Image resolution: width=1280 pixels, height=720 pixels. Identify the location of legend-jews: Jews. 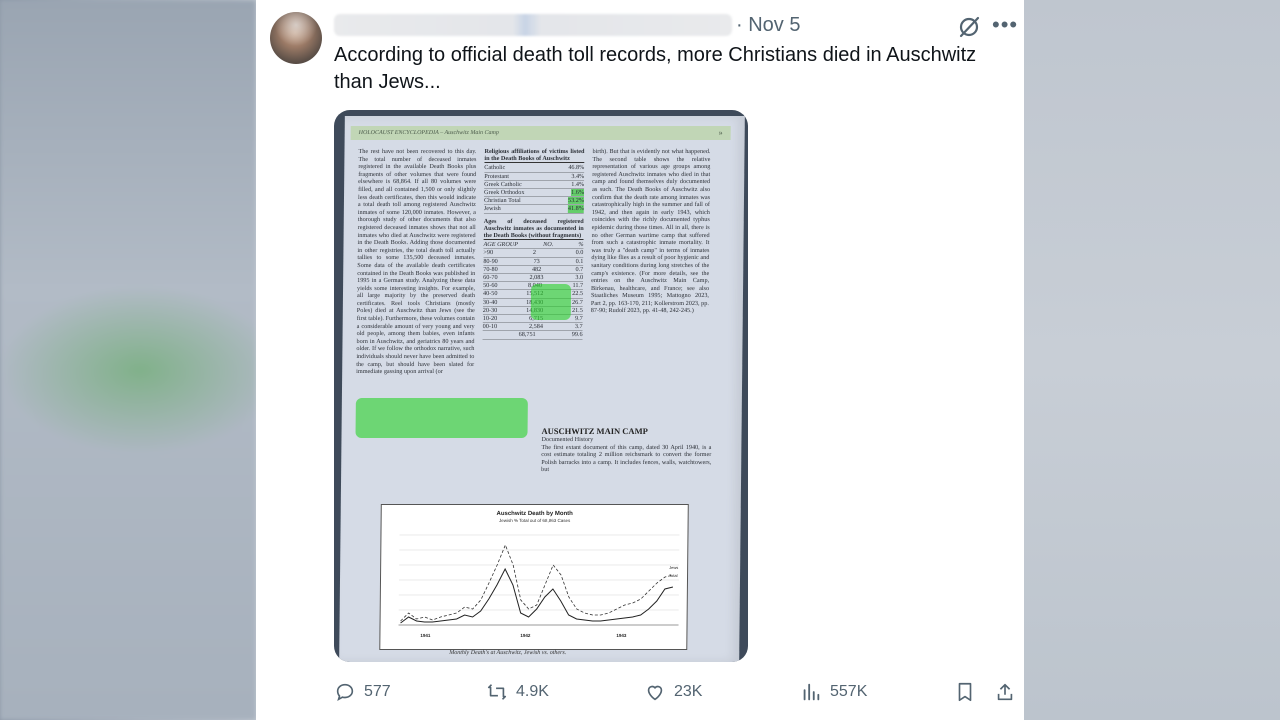
(673, 567).